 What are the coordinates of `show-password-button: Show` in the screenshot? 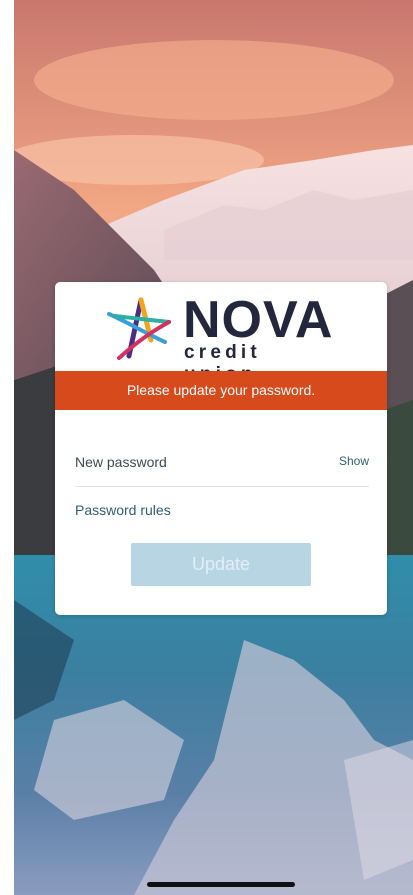 It's located at (354, 461).